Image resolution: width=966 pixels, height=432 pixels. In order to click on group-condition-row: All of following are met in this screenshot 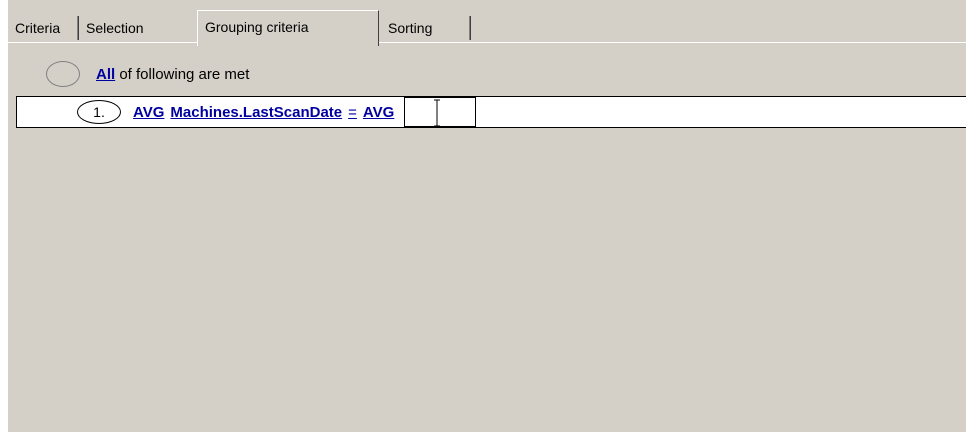, I will do `click(147, 74)`.